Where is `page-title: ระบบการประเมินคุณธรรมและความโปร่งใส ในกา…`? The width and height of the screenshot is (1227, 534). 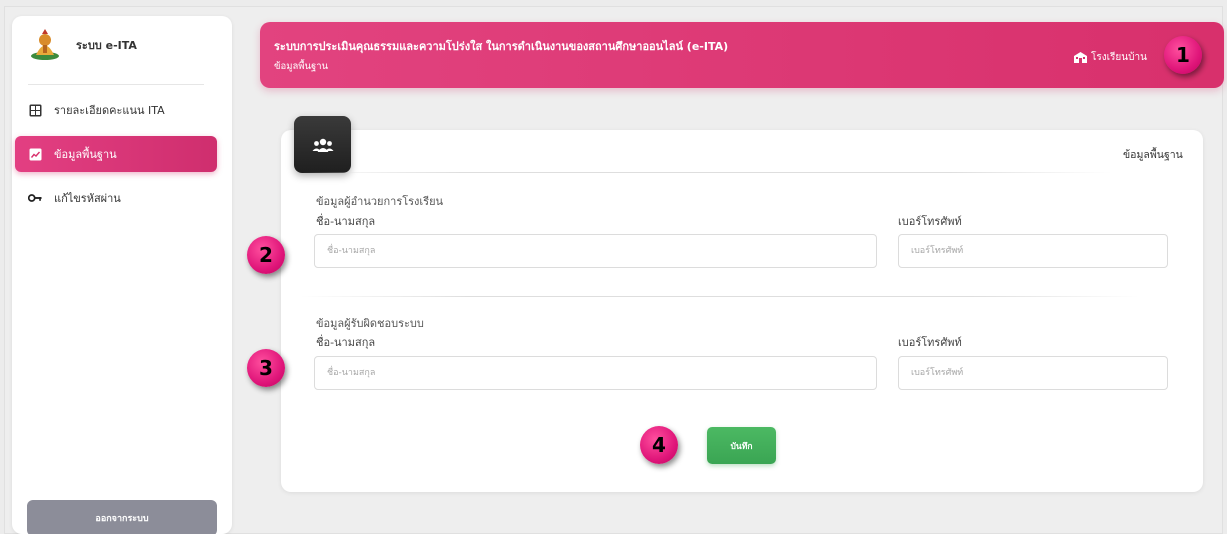 page-title: ระบบการประเมินคุณธรรมและความโปร่งใส ในกา… is located at coordinates (501, 46).